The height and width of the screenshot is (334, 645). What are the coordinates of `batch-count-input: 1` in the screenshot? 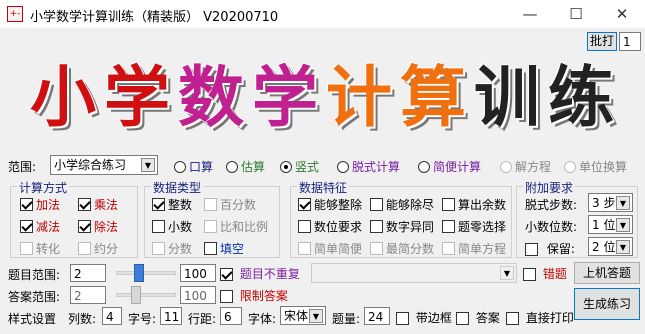 It's located at (630, 41).